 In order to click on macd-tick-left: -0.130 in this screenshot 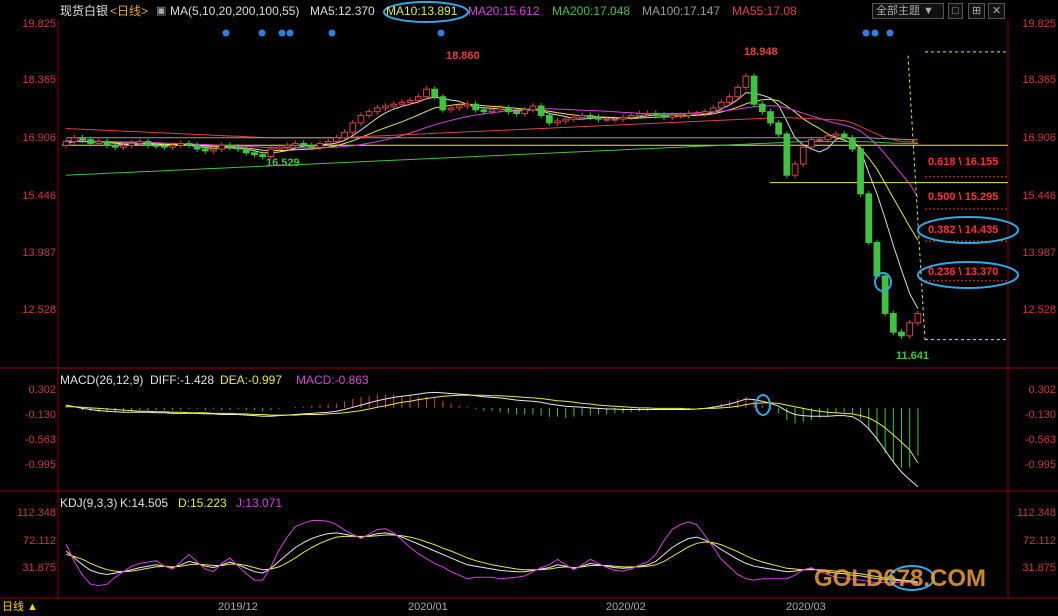, I will do `click(40, 415)`.